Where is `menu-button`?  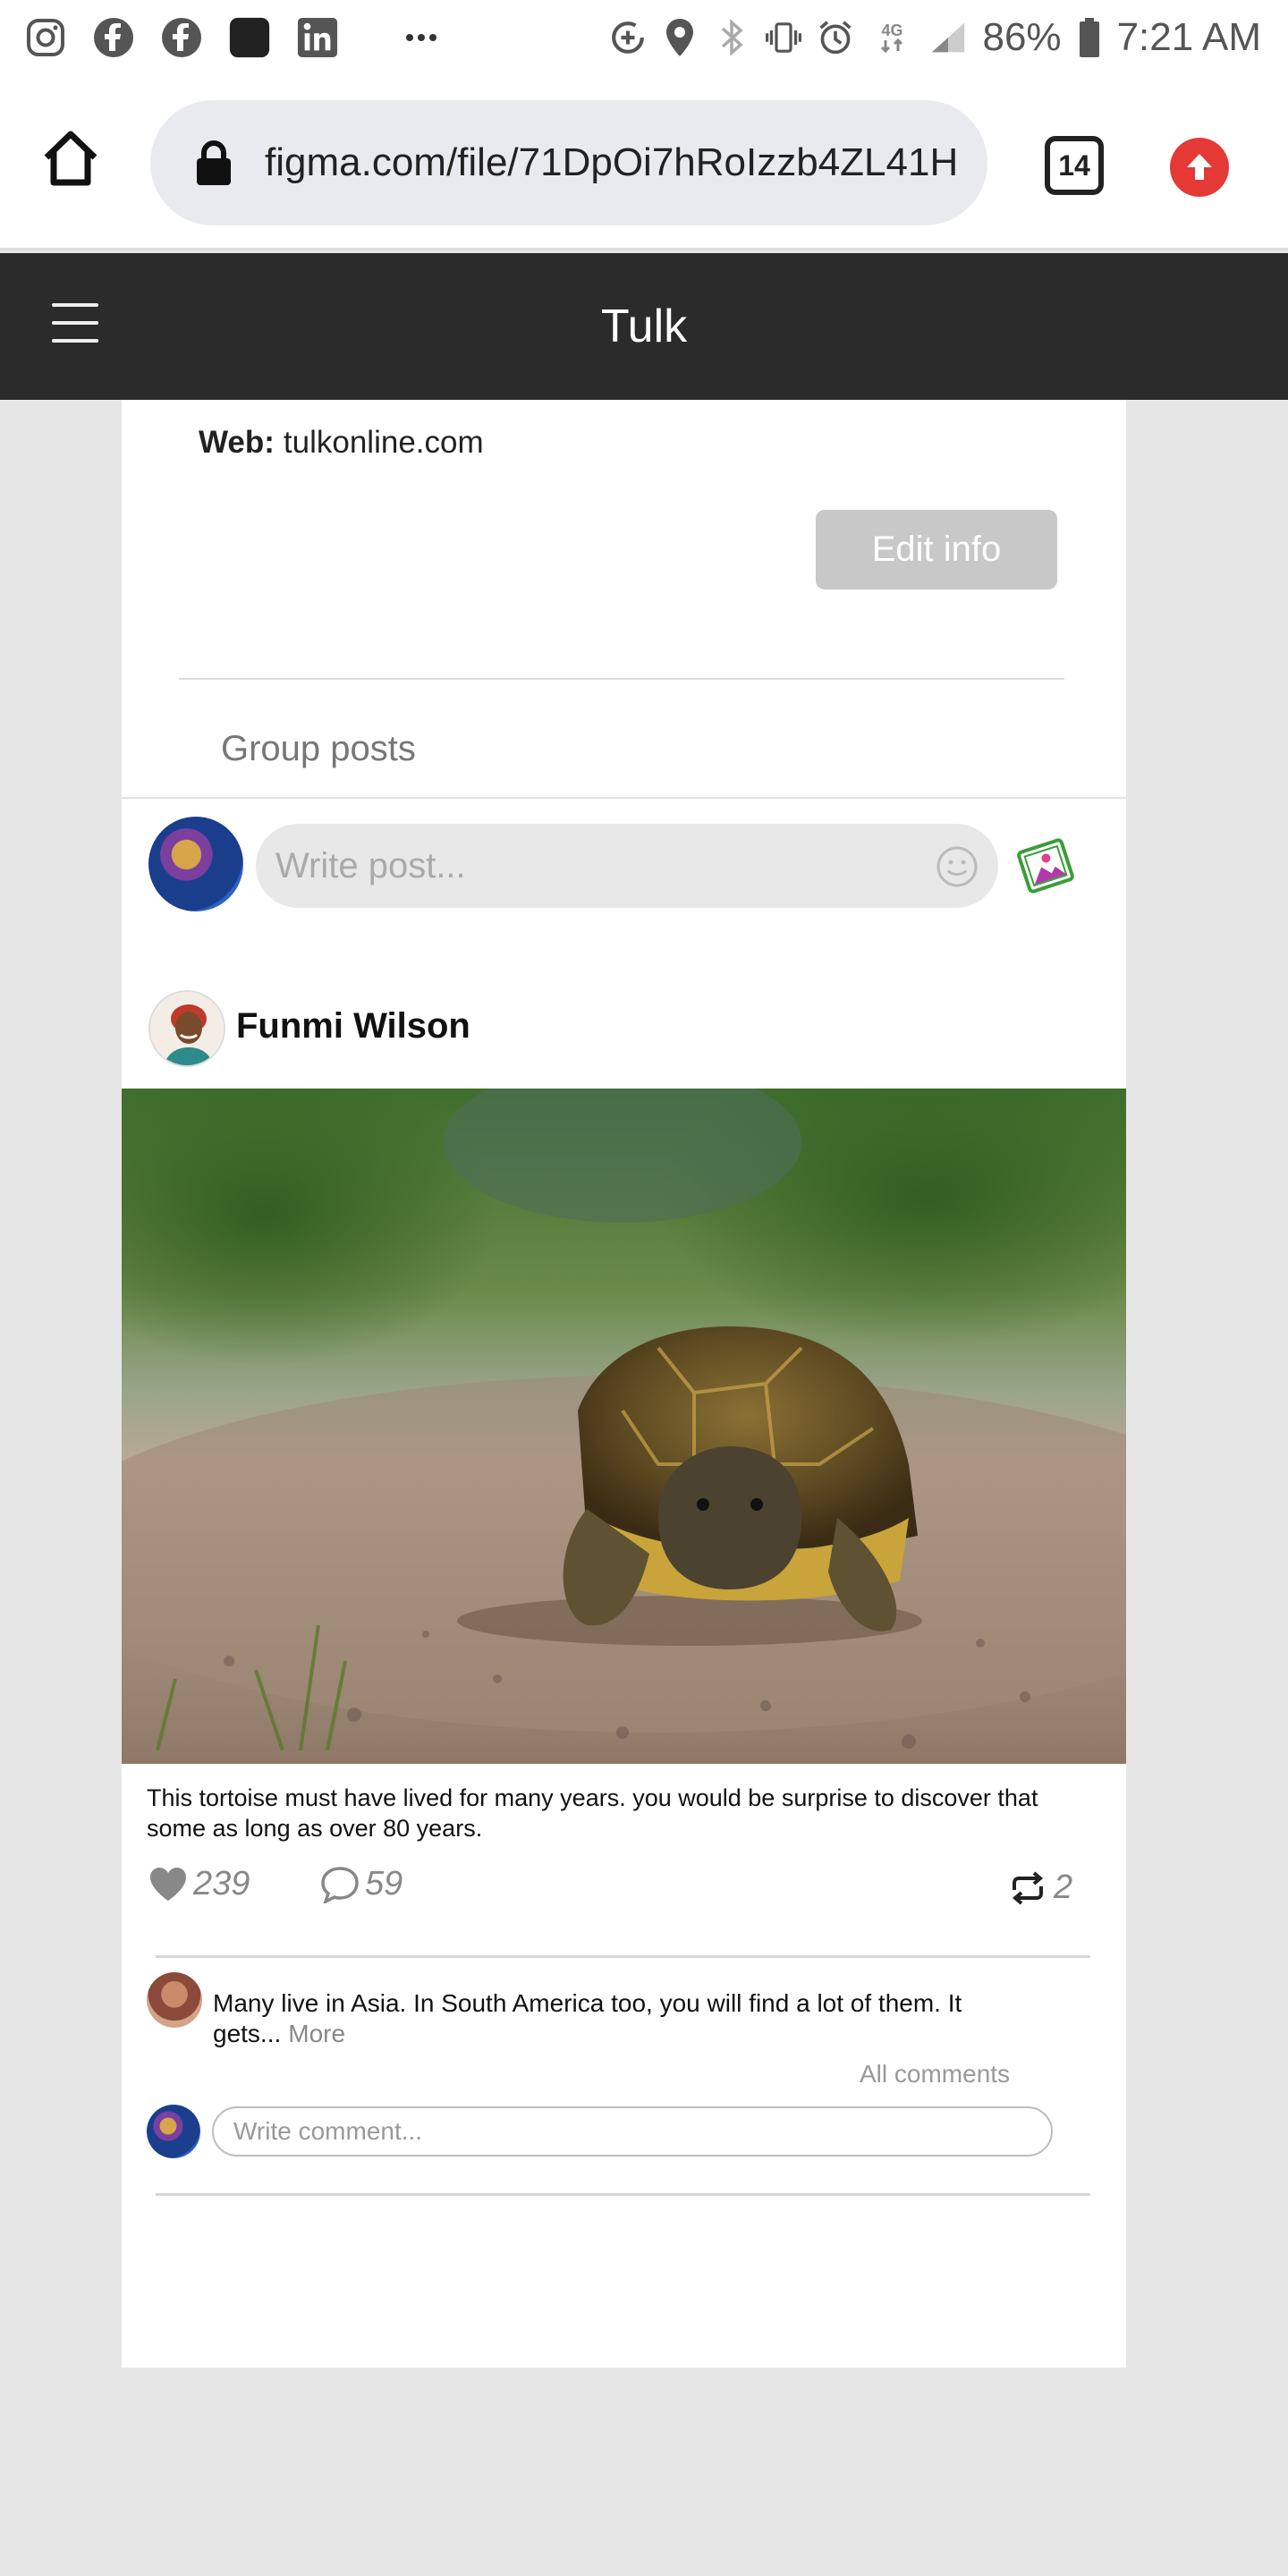
menu-button is located at coordinates (75, 323).